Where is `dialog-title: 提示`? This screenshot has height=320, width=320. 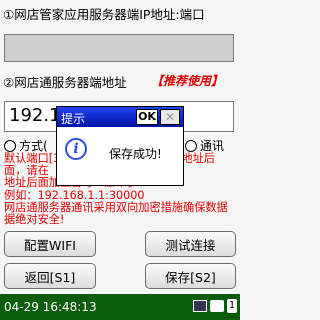 dialog-title: 提示 is located at coordinates (73, 119).